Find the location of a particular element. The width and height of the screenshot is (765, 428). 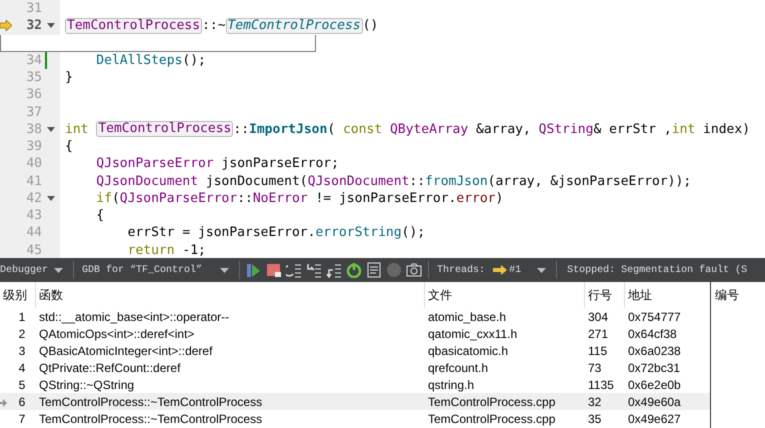

line-number: 43 is located at coordinates (33, 216).